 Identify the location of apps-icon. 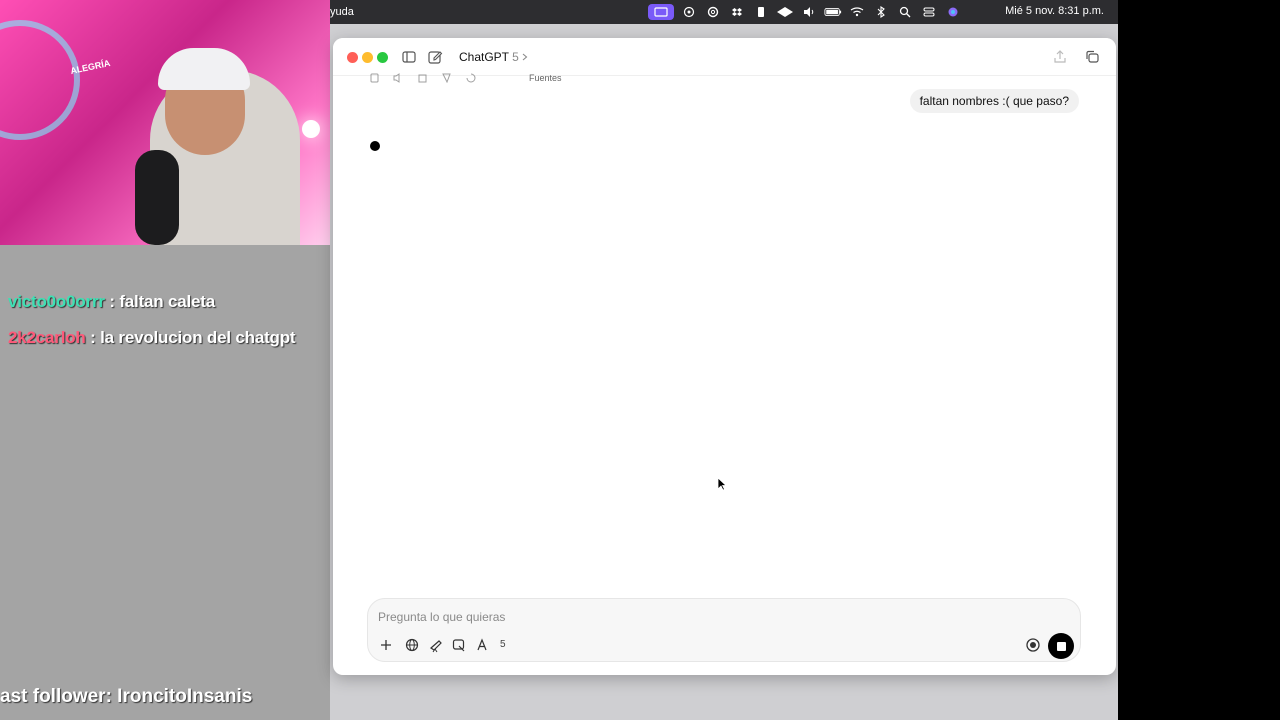
(482, 645).